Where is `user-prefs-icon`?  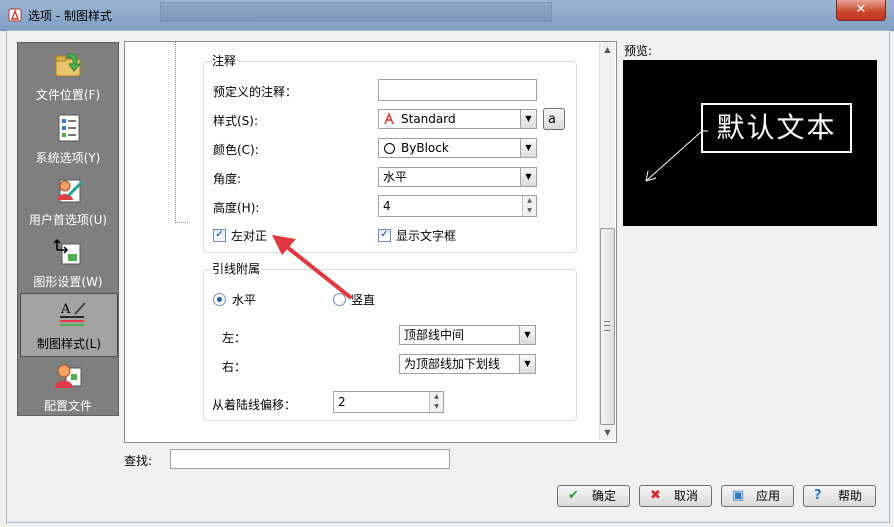 user-prefs-icon is located at coordinates (70, 191).